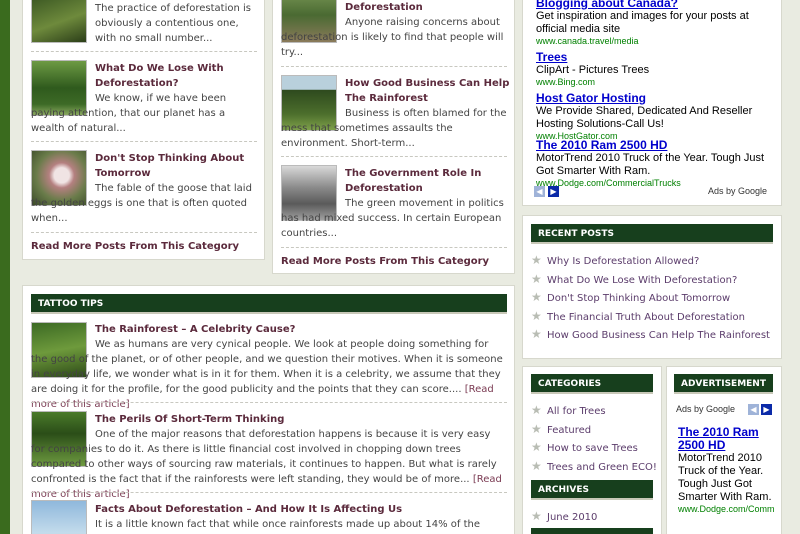 The width and height of the screenshot is (800, 534). I want to click on post-title-link: What Do We Lose With Deforestation?, so click(178, 76).